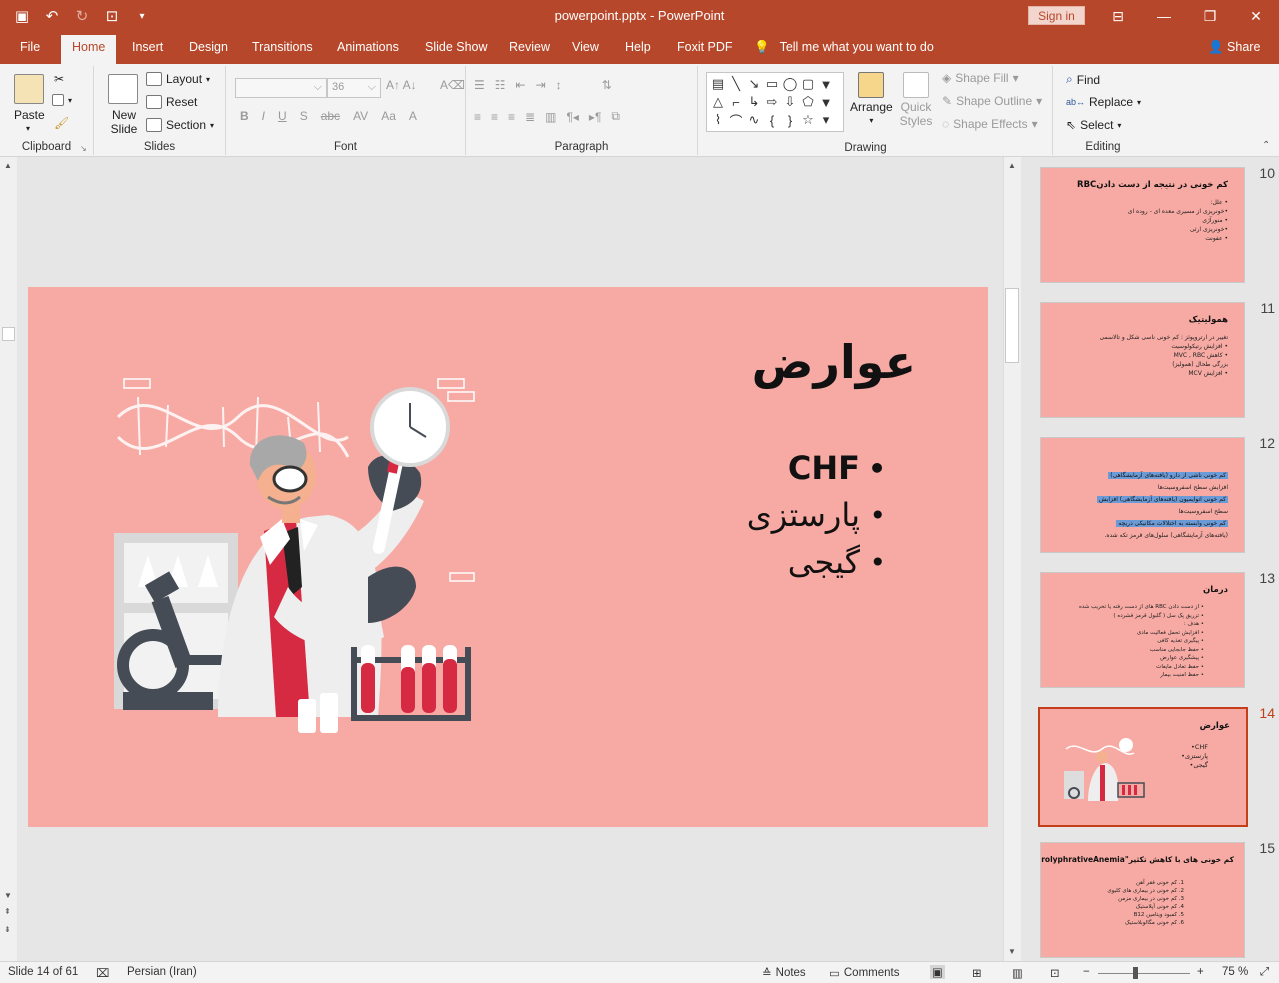 The width and height of the screenshot is (1279, 983). I want to click on shapes-gallery: ▤ ╲ ↘ ▭ ◯ ▢ ▼ △ ⌐ ↳ ⇨ ⇩ ⬠ ▼ ⌇ ⌒ ∿{} ☆ ▾, so click(775, 102).